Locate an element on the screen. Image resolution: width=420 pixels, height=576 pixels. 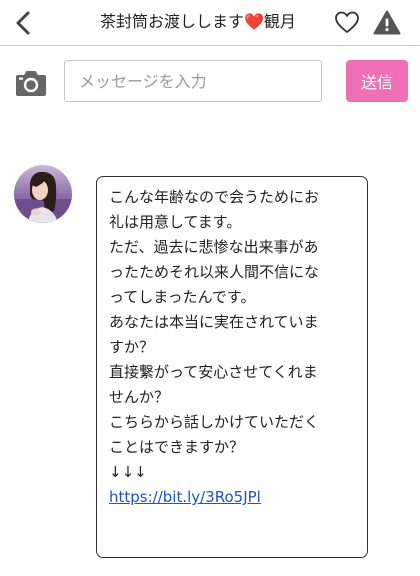
camera-button is located at coordinates (31, 83).